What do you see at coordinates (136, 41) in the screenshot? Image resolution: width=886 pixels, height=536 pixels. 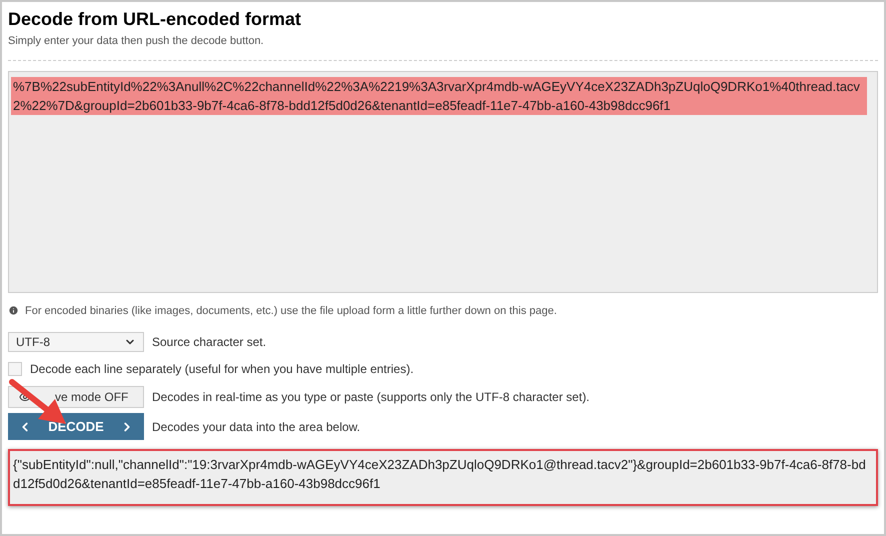 I see `subtitle: Simply enter your data then push the decode button.` at bounding box center [136, 41].